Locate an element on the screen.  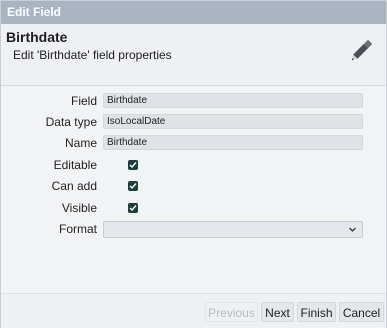
dialog-footer: Previous Next Finish Cancel is located at coordinates (193, 310).